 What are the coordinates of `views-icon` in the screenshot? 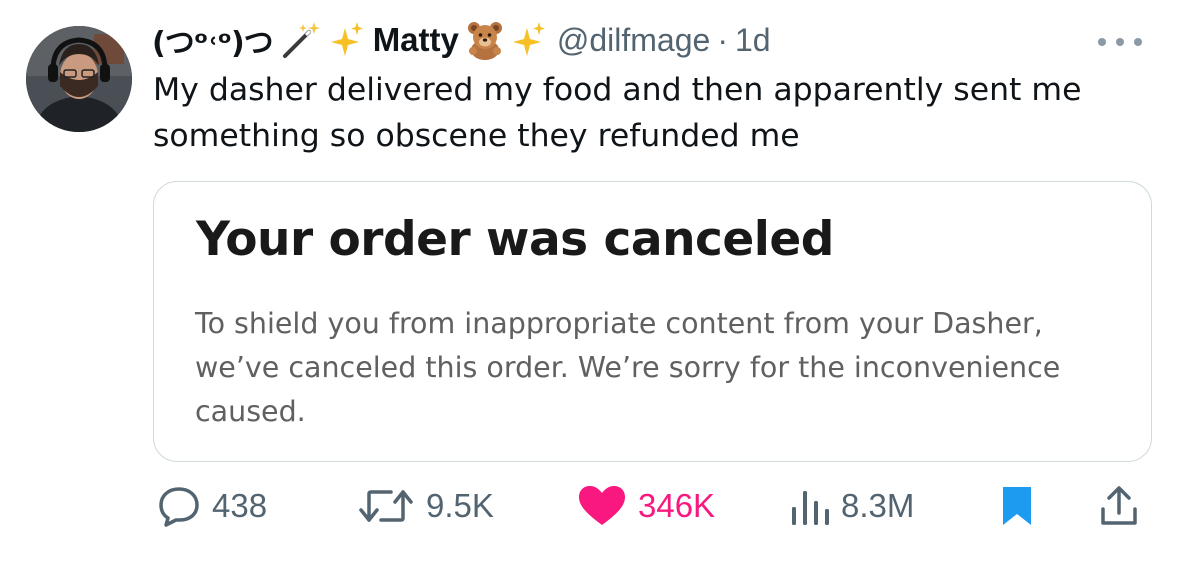 It's located at (810, 508).